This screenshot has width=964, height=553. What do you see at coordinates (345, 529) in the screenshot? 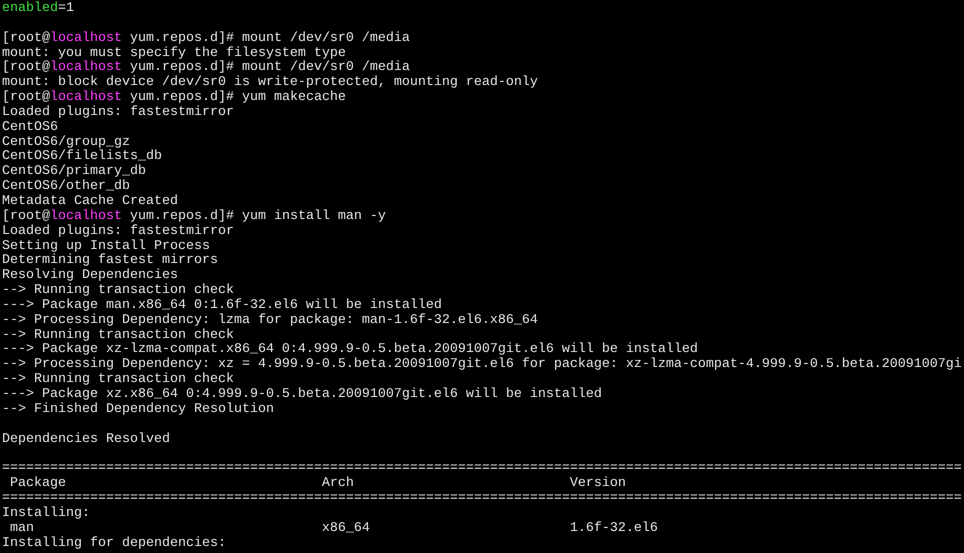
I see `table-cell-text: x86_64` at bounding box center [345, 529].